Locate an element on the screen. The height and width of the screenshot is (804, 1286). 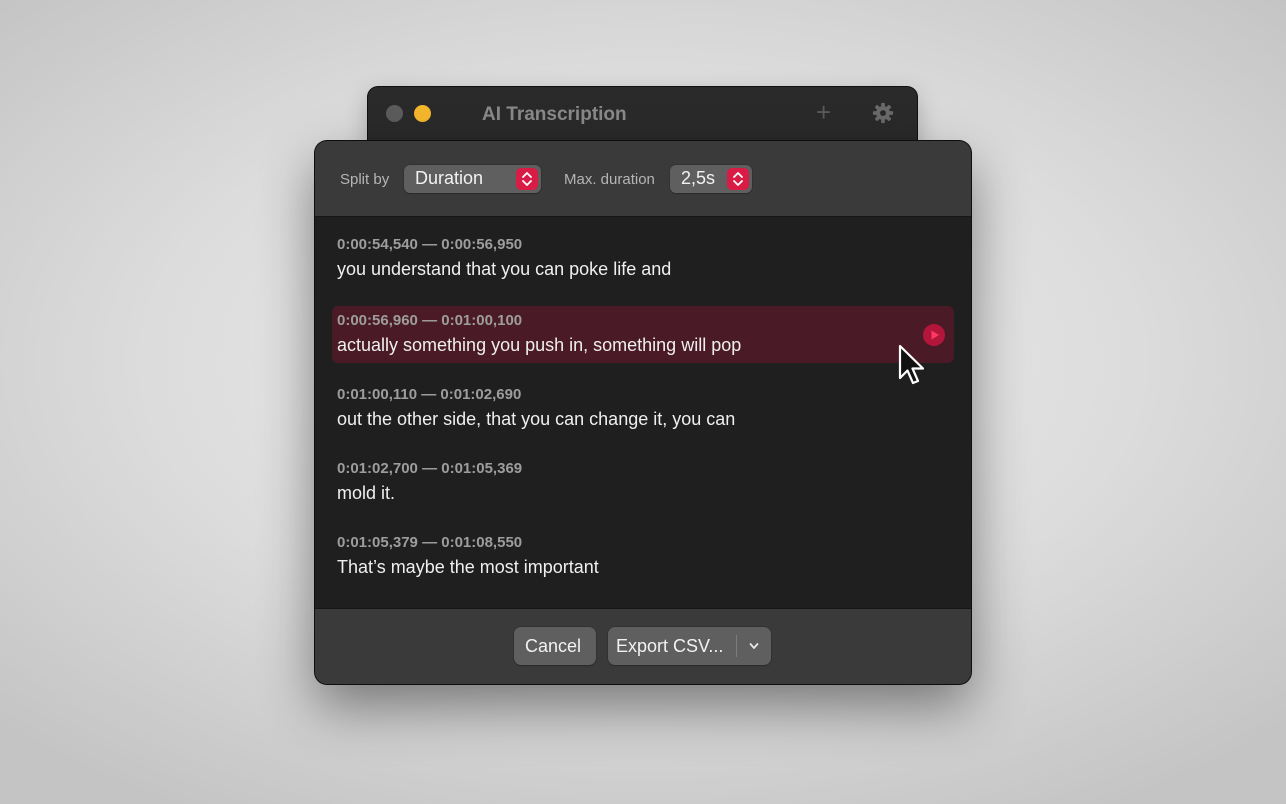
button-divider is located at coordinates (736, 646).